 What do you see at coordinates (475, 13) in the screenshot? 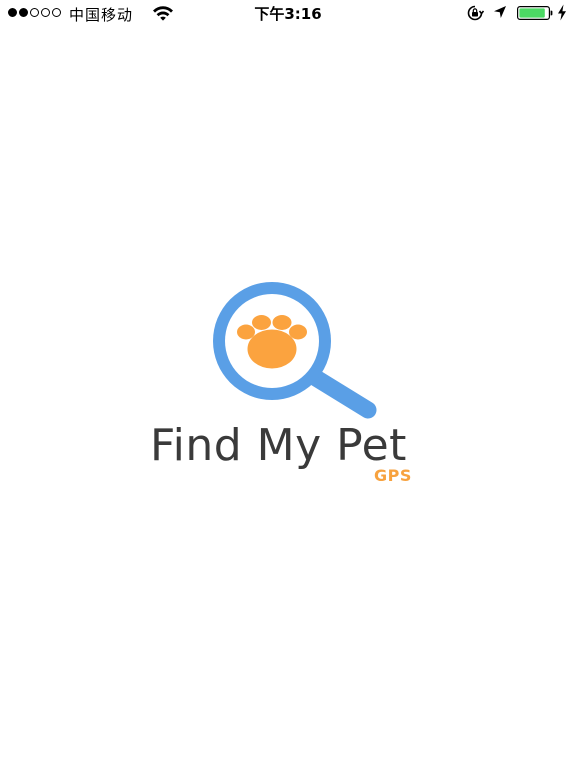
I see `rotation-lock-icon` at bounding box center [475, 13].